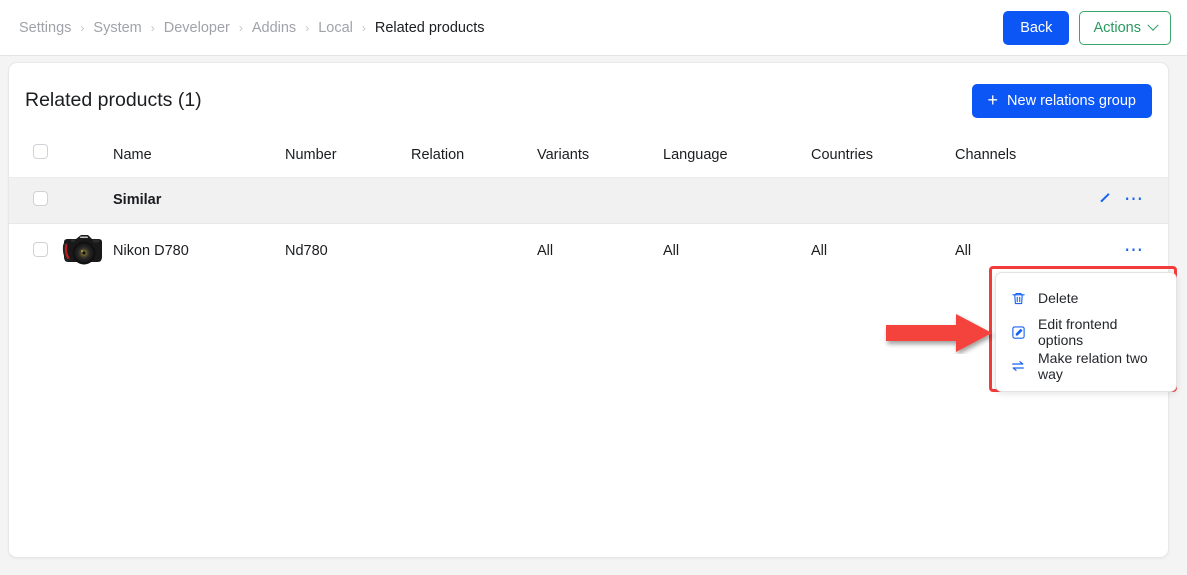 The height and width of the screenshot is (575, 1187). What do you see at coordinates (671, 251) in the screenshot?
I see `row-language: All` at bounding box center [671, 251].